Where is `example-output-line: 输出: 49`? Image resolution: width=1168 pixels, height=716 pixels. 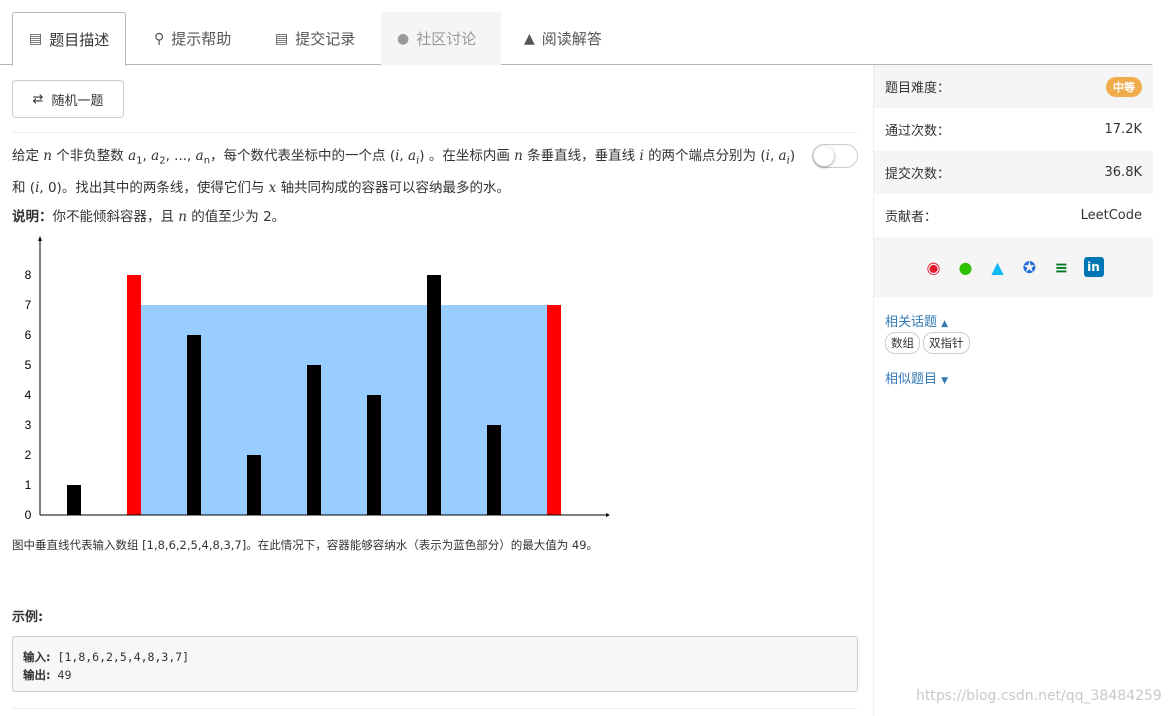 example-output-line: 输出: 49 is located at coordinates (435, 675).